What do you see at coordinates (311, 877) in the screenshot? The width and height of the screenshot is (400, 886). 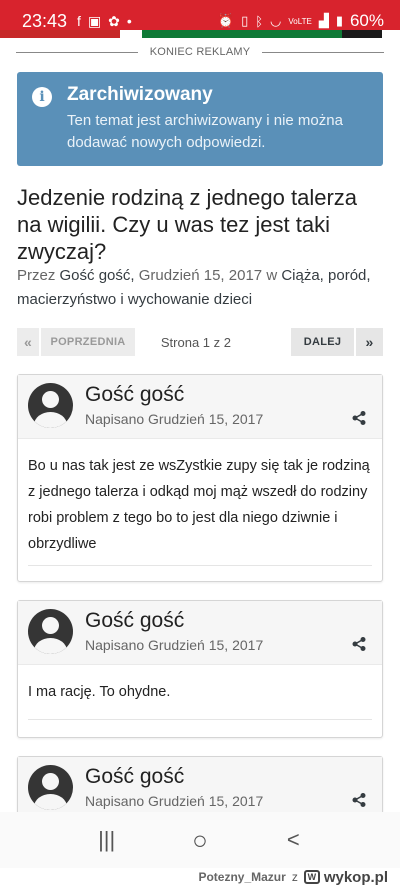 I see `wykop-logo-icon: W` at bounding box center [311, 877].